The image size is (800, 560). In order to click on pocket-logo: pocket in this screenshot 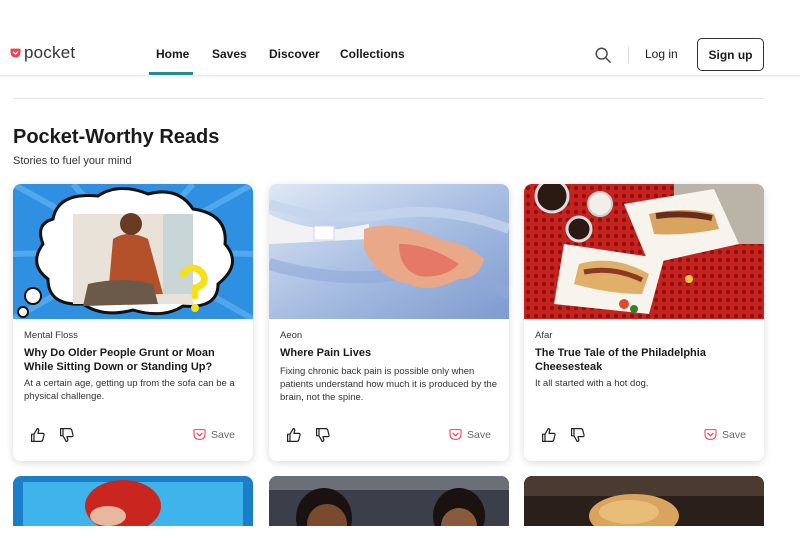, I will do `click(42, 52)`.